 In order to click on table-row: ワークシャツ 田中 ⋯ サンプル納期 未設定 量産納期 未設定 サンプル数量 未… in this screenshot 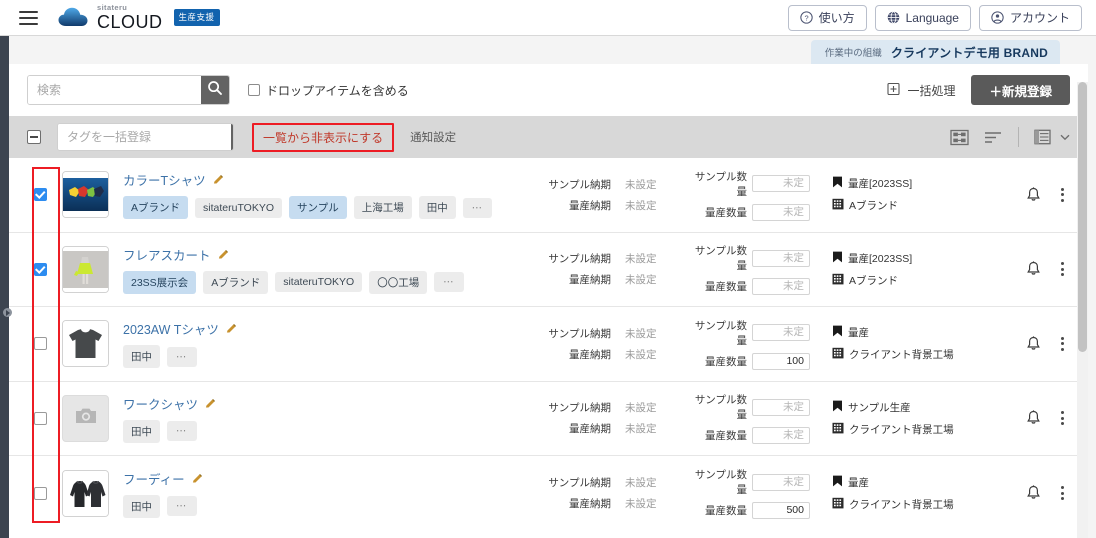, I will do `click(548, 419)`.